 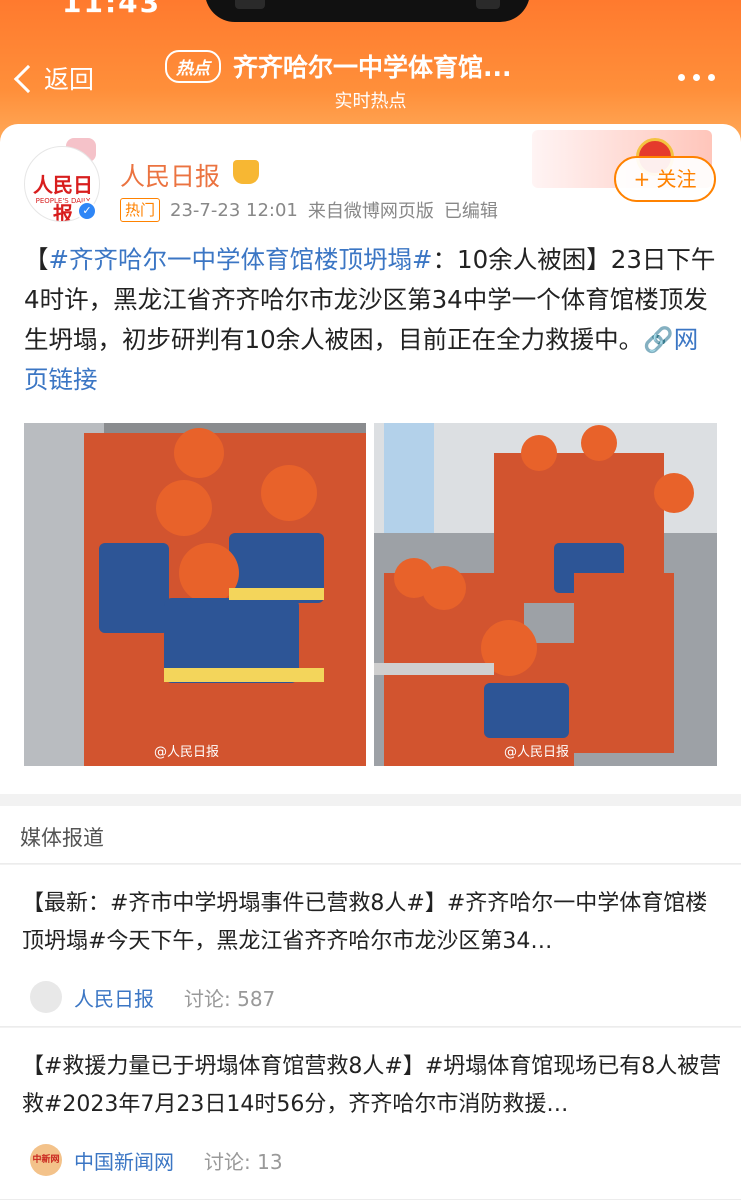 What do you see at coordinates (195, 594) in the screenshot?
I see `post-image-1: @人民日报` at bounding box center [195, 594].